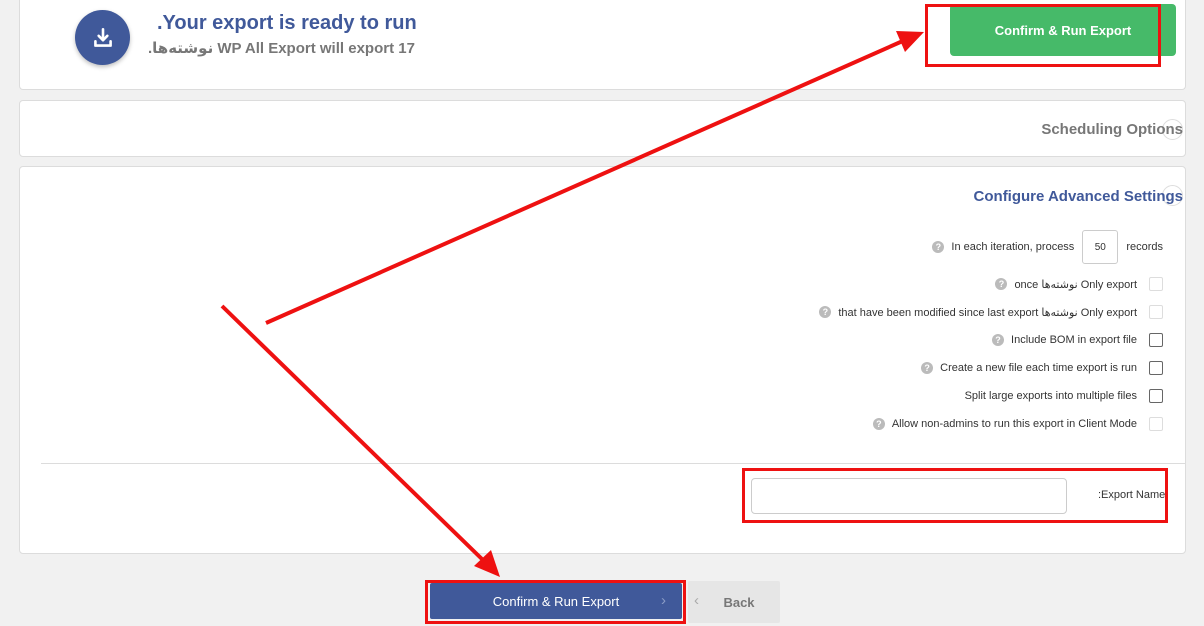 This screenshot has height=626, width=1204. Describe the element at coordinates (663, 600) in the screenshot. I see `chevron-right-icon: ›` at that location.